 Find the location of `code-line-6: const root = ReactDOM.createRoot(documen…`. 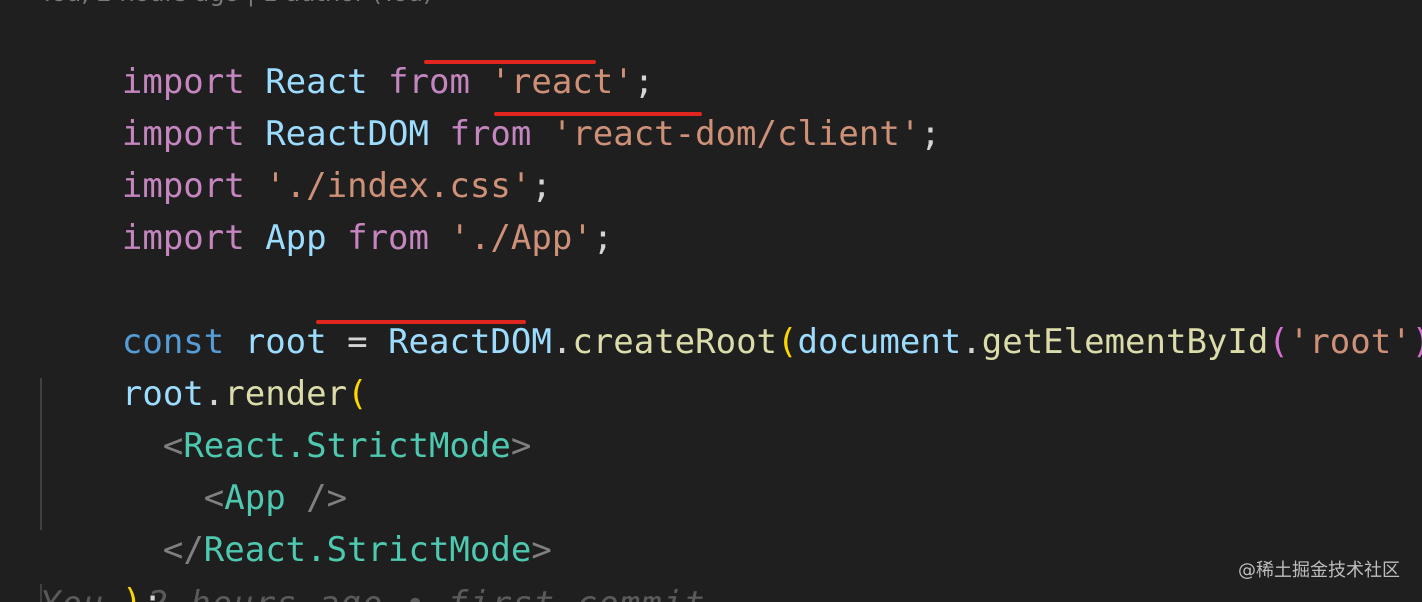

code-line-6: const root = ReactDOM.createRoot(documen… is located at coordinates (731, 319).